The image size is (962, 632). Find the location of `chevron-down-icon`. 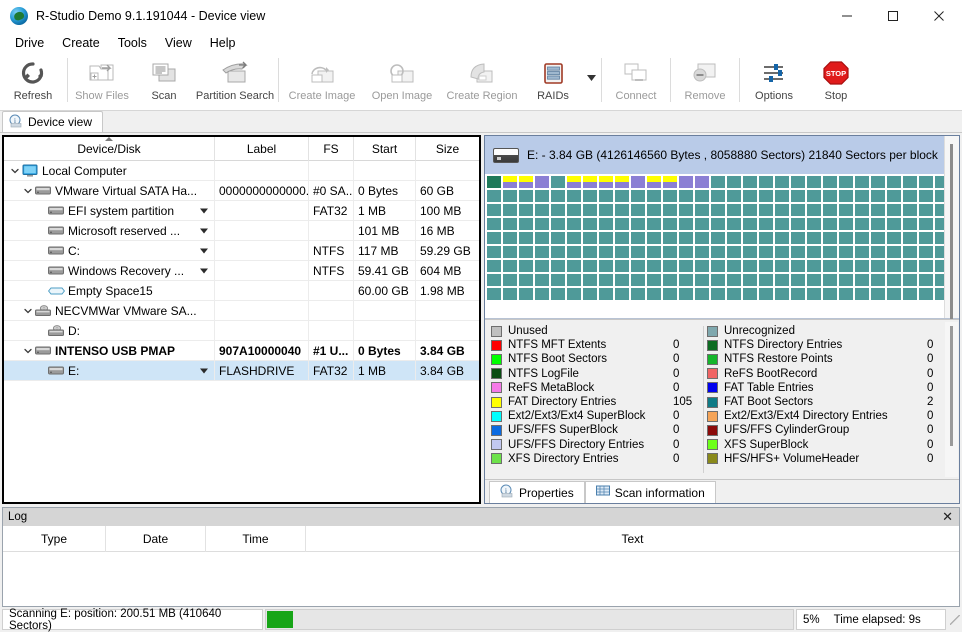

chevron-down-icon is located at coordinates (27, 311).